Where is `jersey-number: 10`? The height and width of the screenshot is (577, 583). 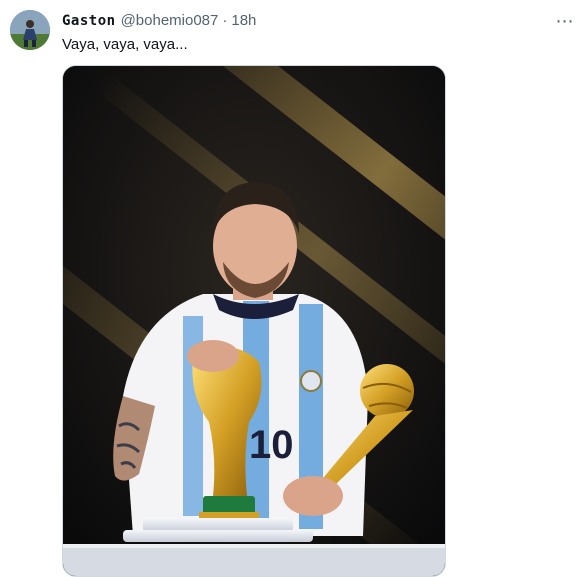
jersey-number: 10 is located at coordinates (271, 445).